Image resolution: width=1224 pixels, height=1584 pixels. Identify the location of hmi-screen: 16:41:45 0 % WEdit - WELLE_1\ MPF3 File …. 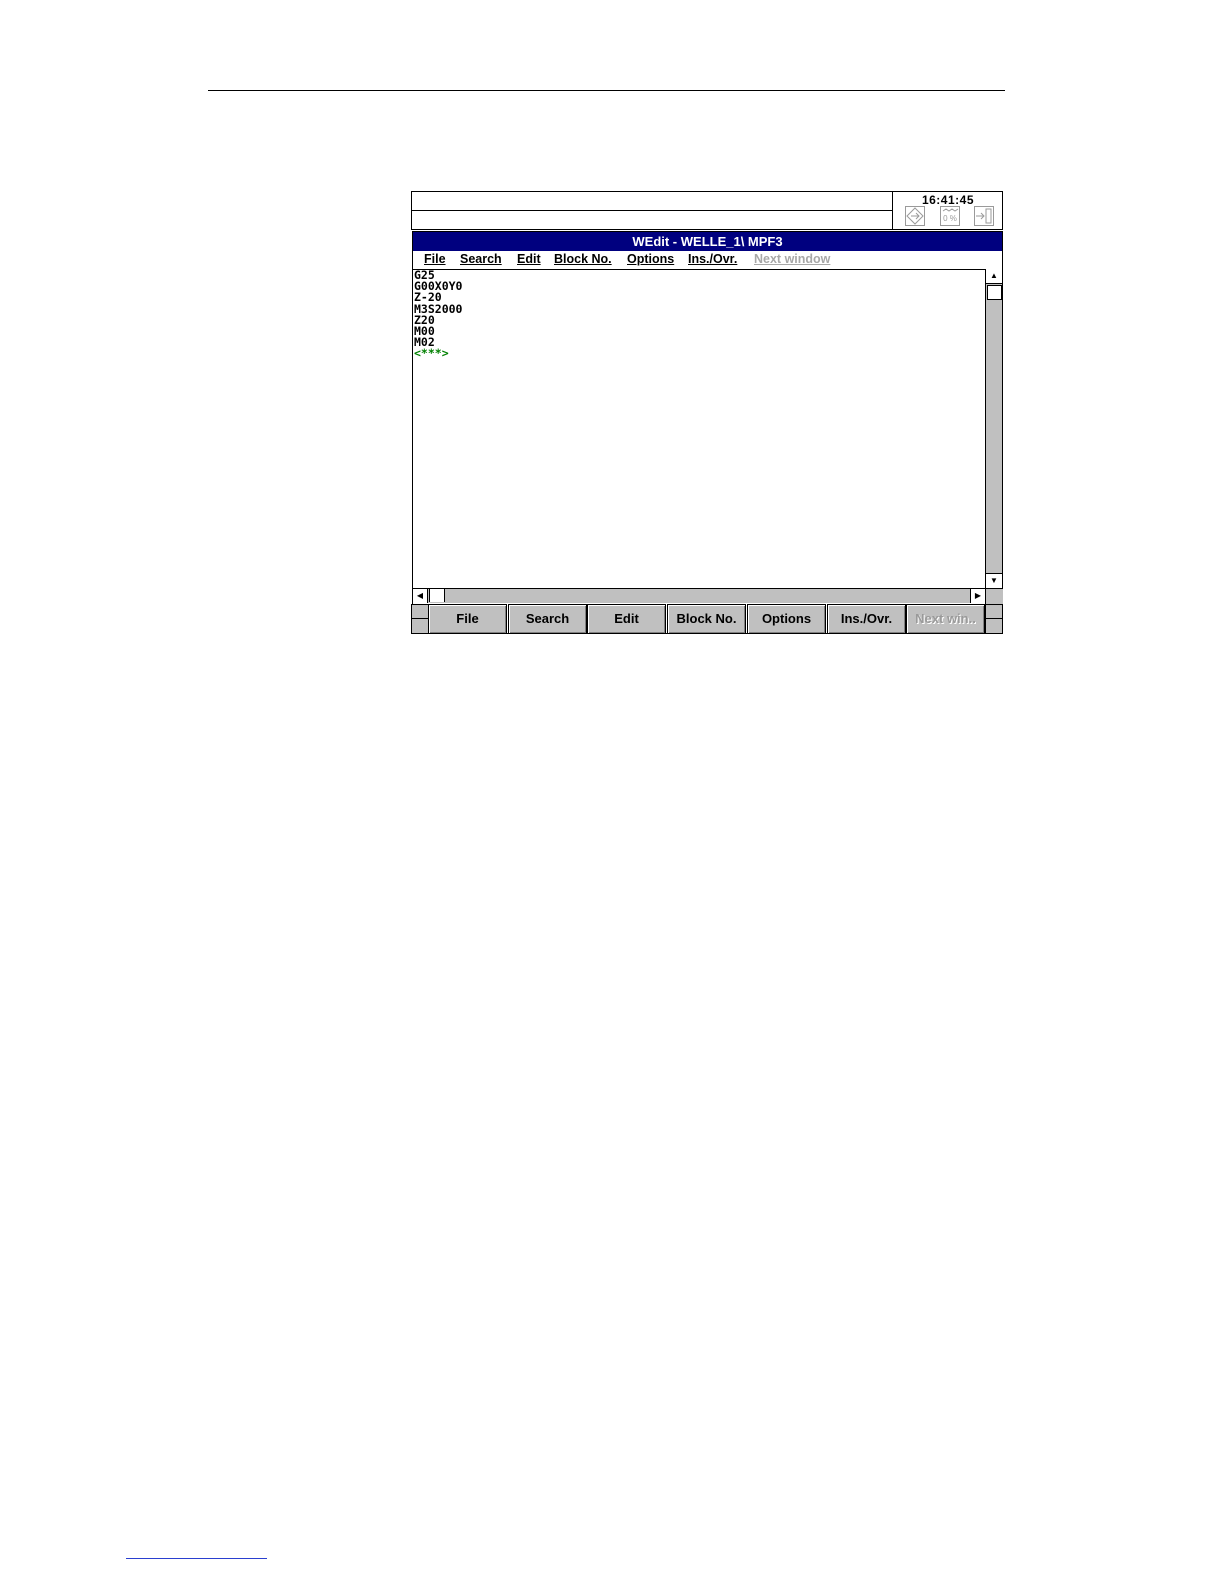
(707, 412).